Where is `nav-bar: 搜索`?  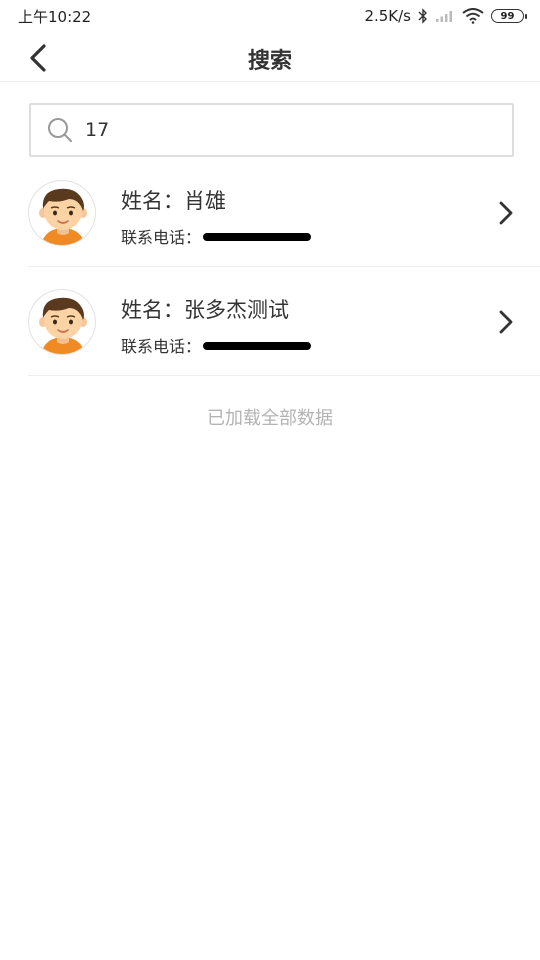 nav-bar: 搜索 is located at coordinates (270, 57).